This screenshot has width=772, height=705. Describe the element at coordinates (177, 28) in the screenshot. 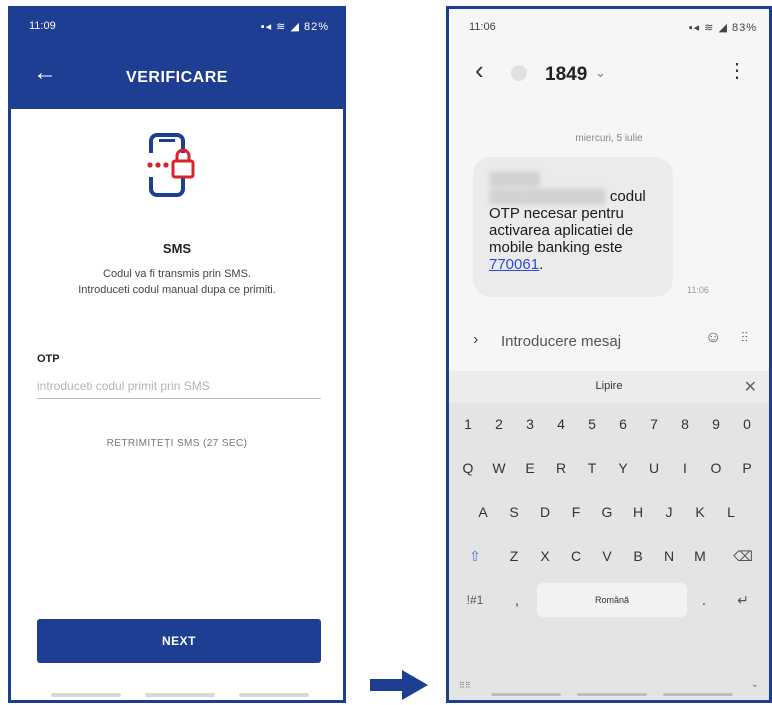

I see `status-bar: 11:09 ▪◂ ≋ ◢ 82%` at that location.